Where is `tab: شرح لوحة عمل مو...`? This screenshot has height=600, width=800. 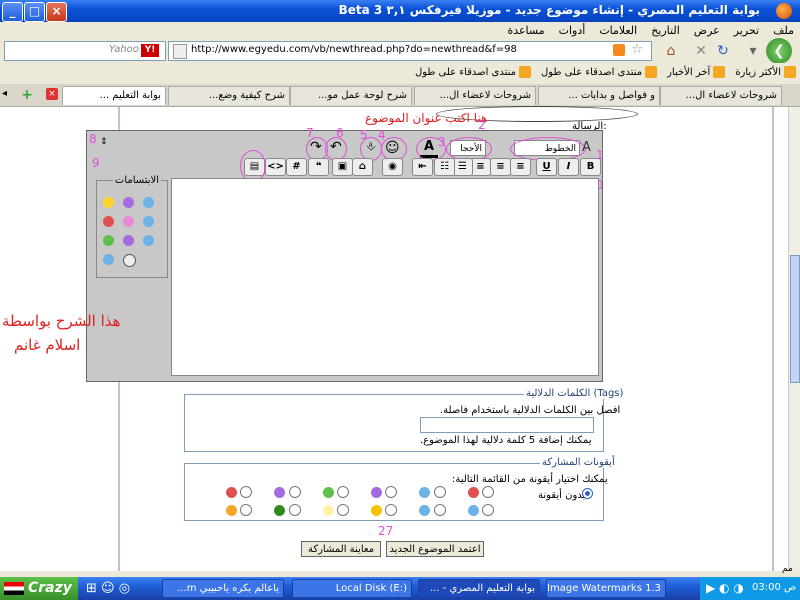 tab: شرح لوحة عمل مو... is located at coordinates (351, 95).